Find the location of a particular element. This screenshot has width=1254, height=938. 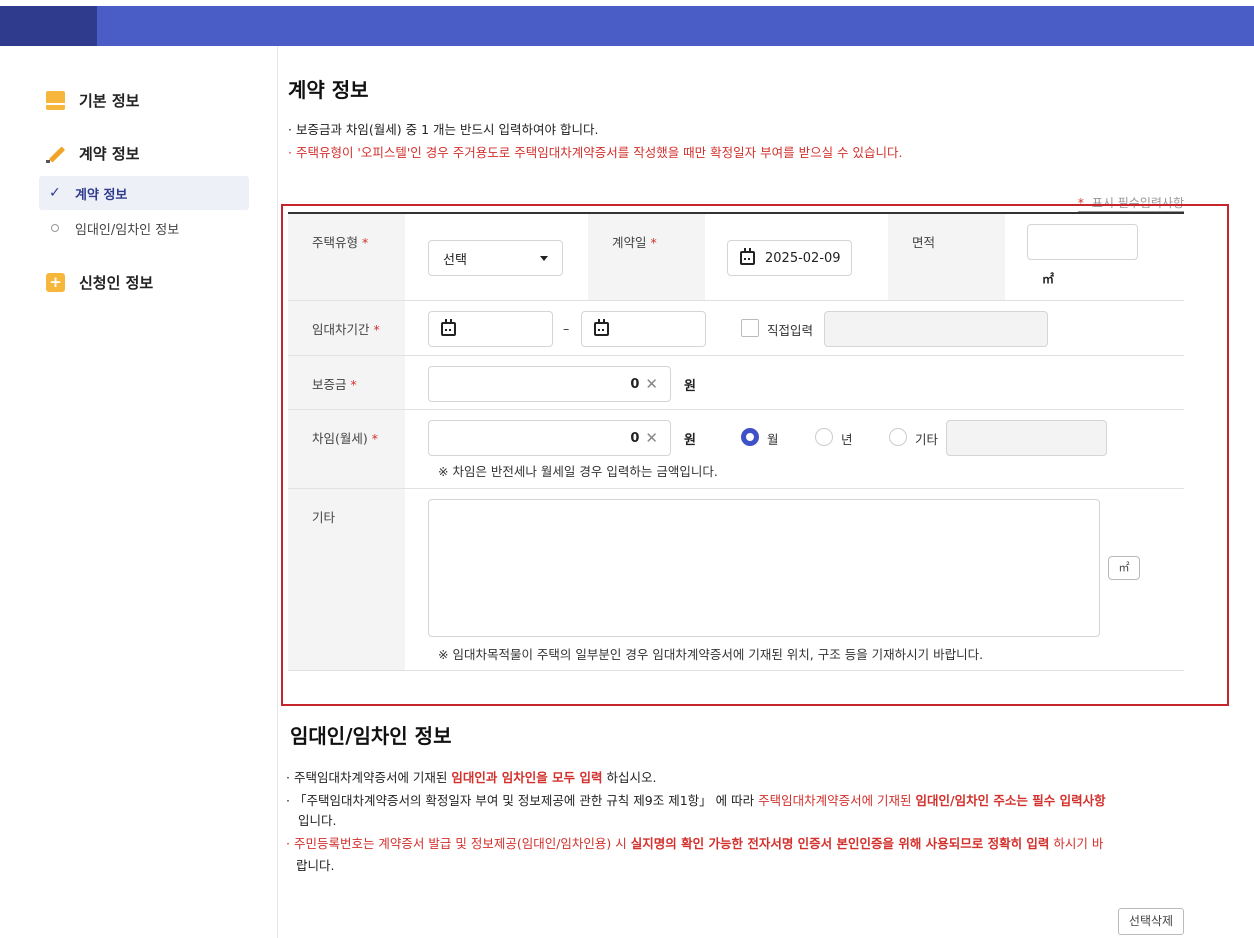

etc-label: 기타 is located at coordinates (346, 579).